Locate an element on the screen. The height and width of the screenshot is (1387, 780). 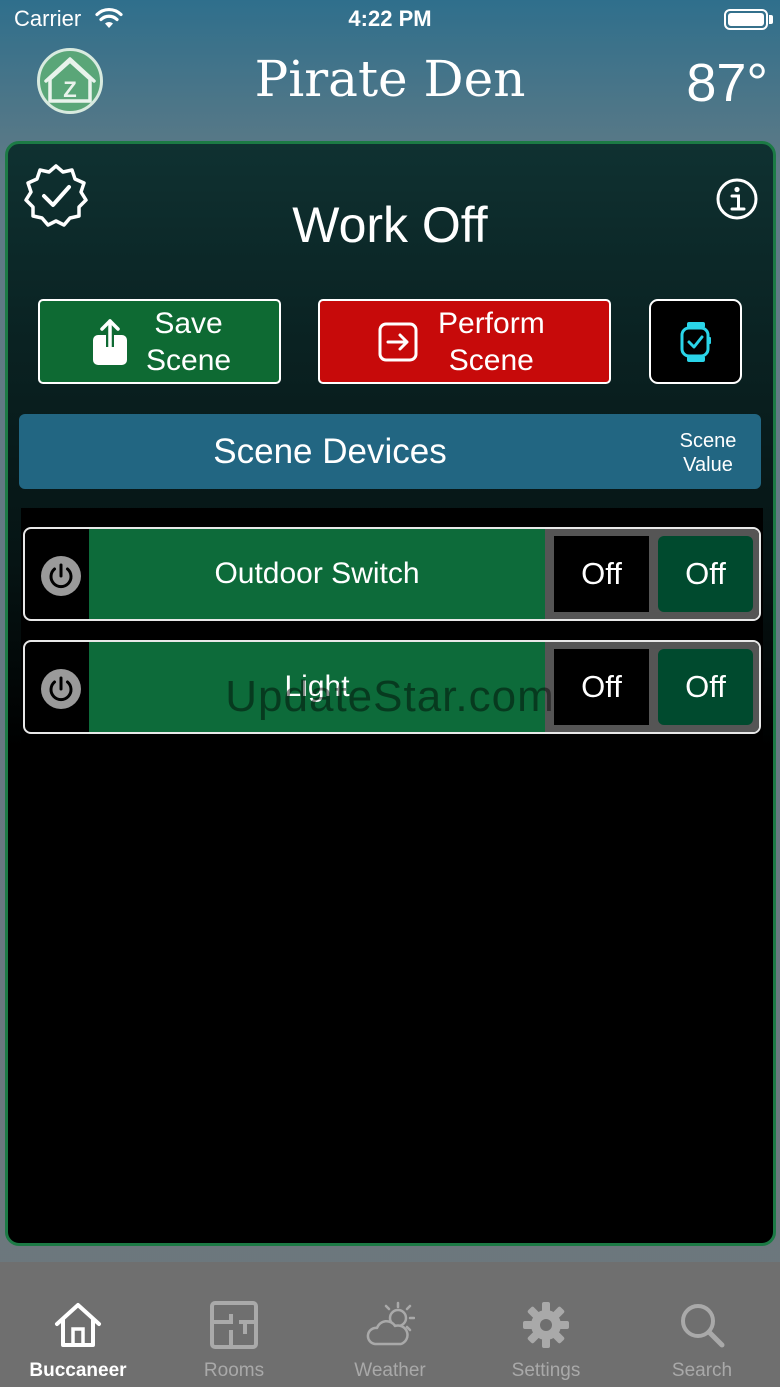
battery-tip is located at coordinates (771, 19).